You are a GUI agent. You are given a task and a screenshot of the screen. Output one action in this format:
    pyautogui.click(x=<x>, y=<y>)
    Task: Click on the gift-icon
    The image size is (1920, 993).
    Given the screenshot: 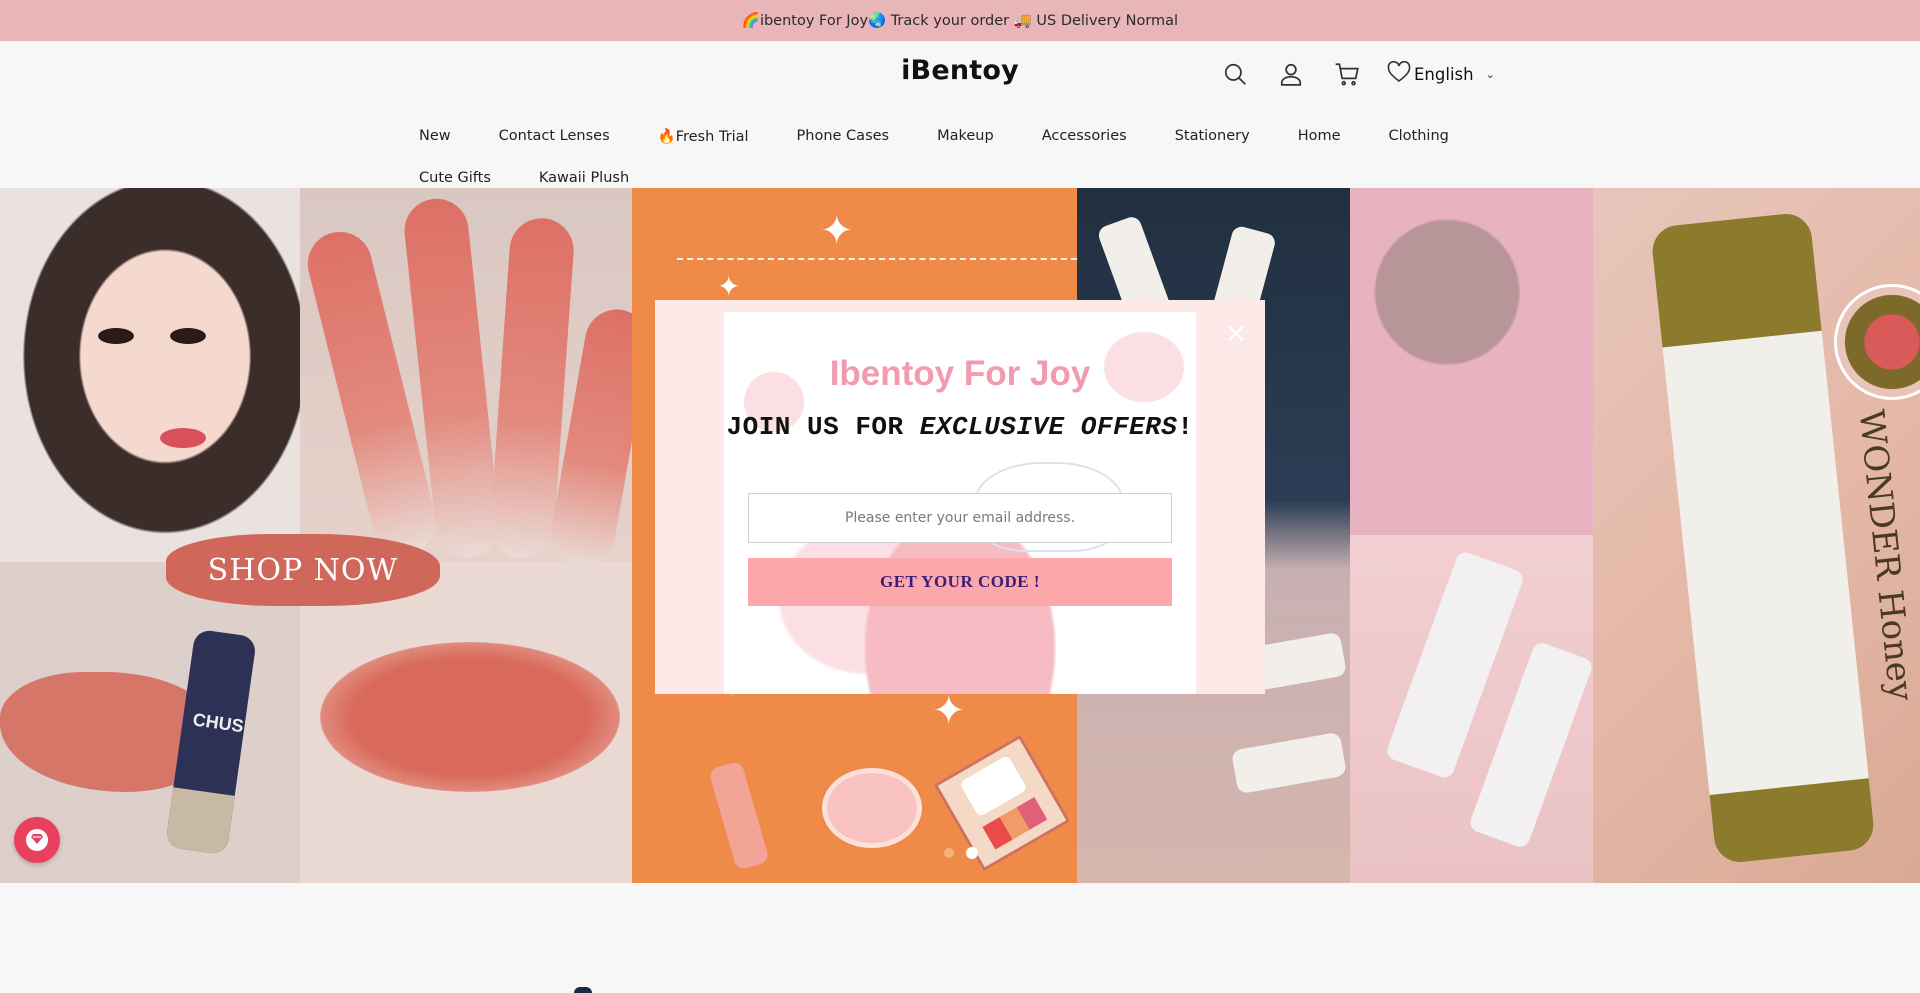 What is the action you would take?
    pyautogui.click(x=37, y=840)
    